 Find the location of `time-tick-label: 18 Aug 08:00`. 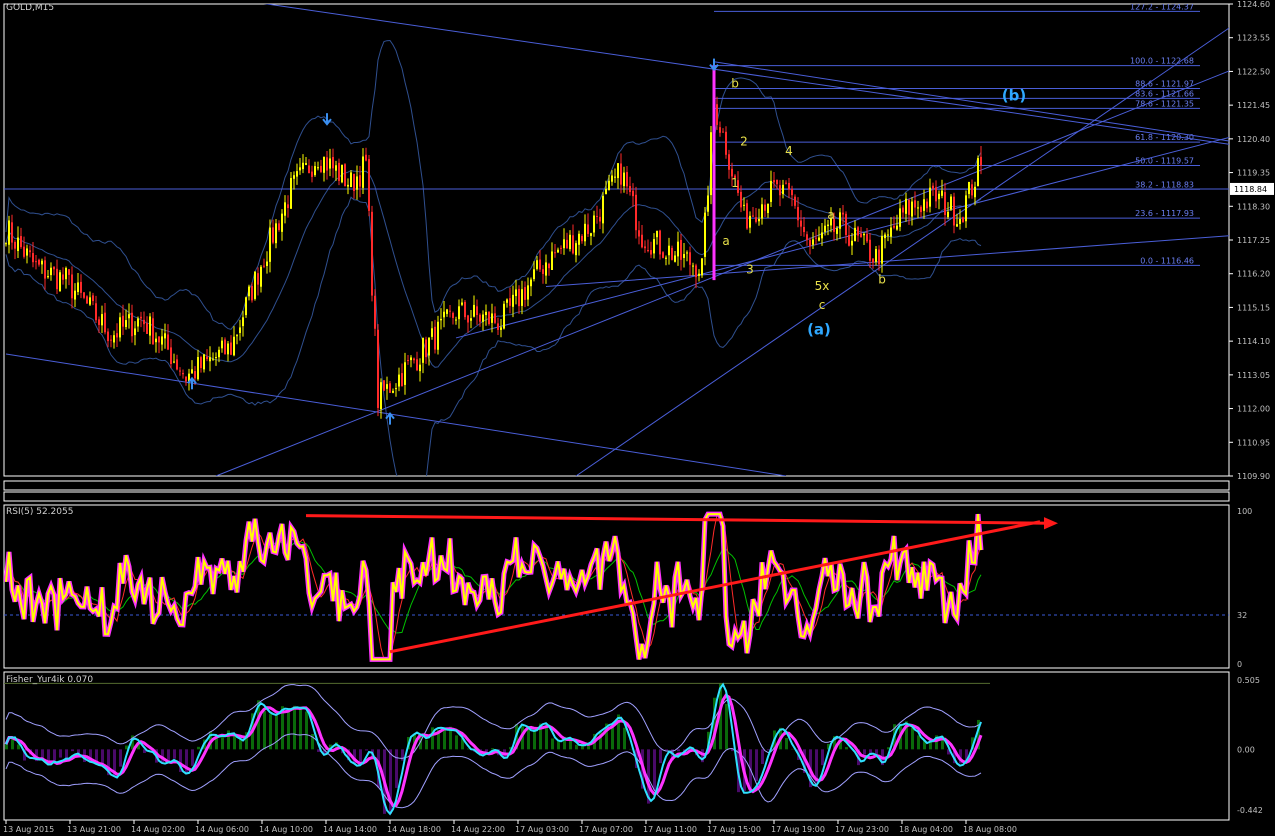

time-tick-label: 18 Aug 08:00 is located at coordinates (990, 829).